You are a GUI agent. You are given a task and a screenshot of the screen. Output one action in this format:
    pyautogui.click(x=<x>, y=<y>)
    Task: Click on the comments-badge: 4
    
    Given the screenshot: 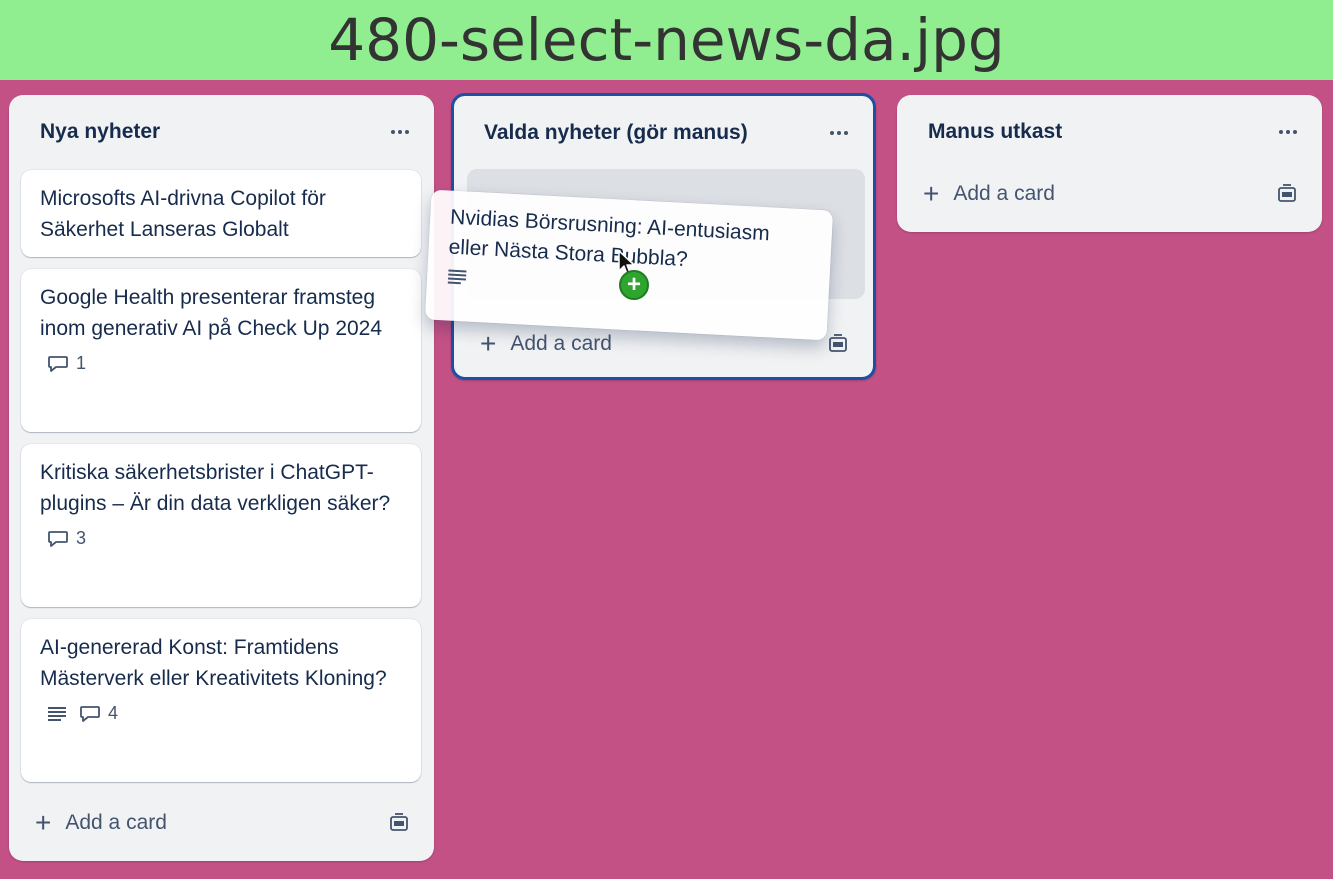 What is the action you would take?
    pyautogui.click(x=98, y=713)
    